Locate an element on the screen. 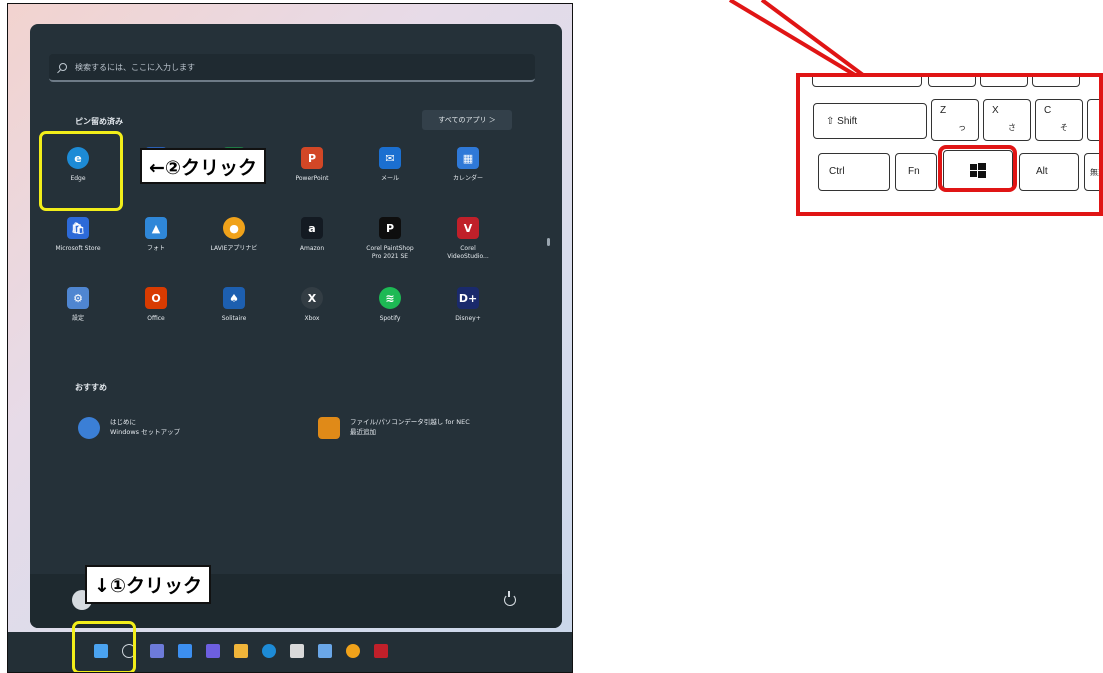 This screenshot has width=1103, height=673. powerpoint-icon: P is located at coordinates (312, 158).